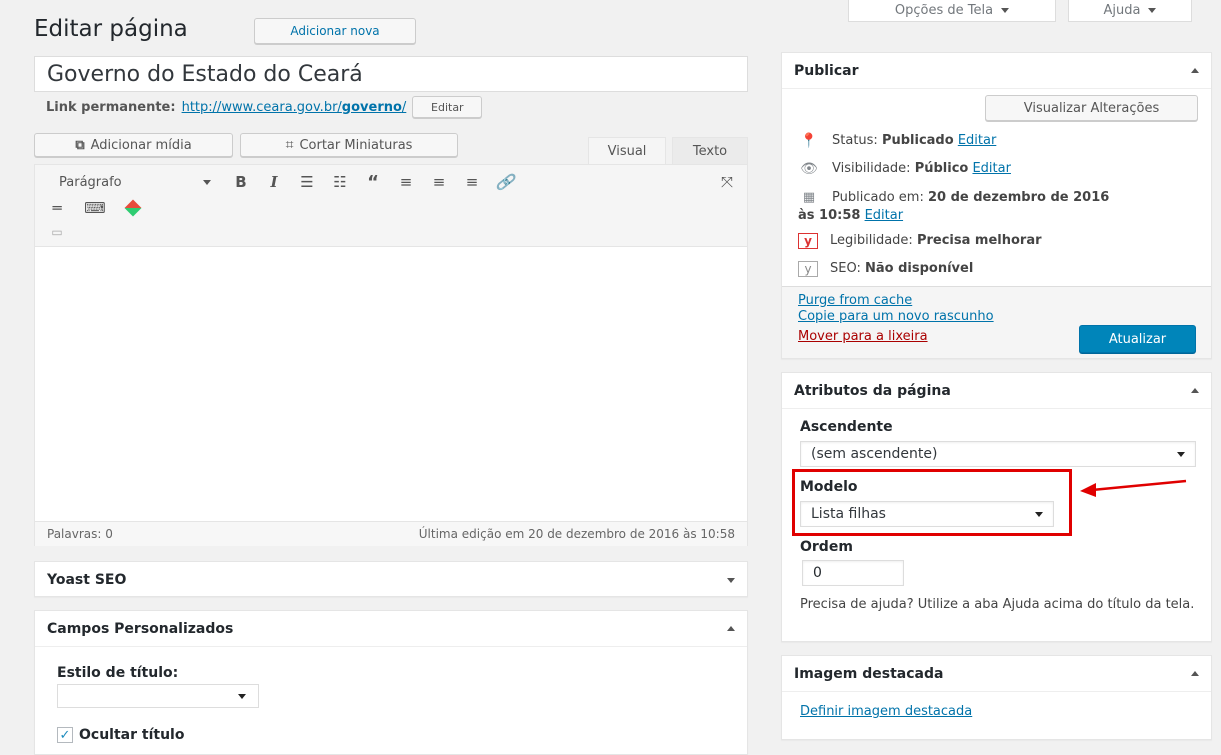 Image resolution: width=1221 pixels, height=755 pixels. What do you see at coordinates (111, 107) in the screenshot?
I see `permalink-label: Link permanente:` at bounding box center [111, 107].